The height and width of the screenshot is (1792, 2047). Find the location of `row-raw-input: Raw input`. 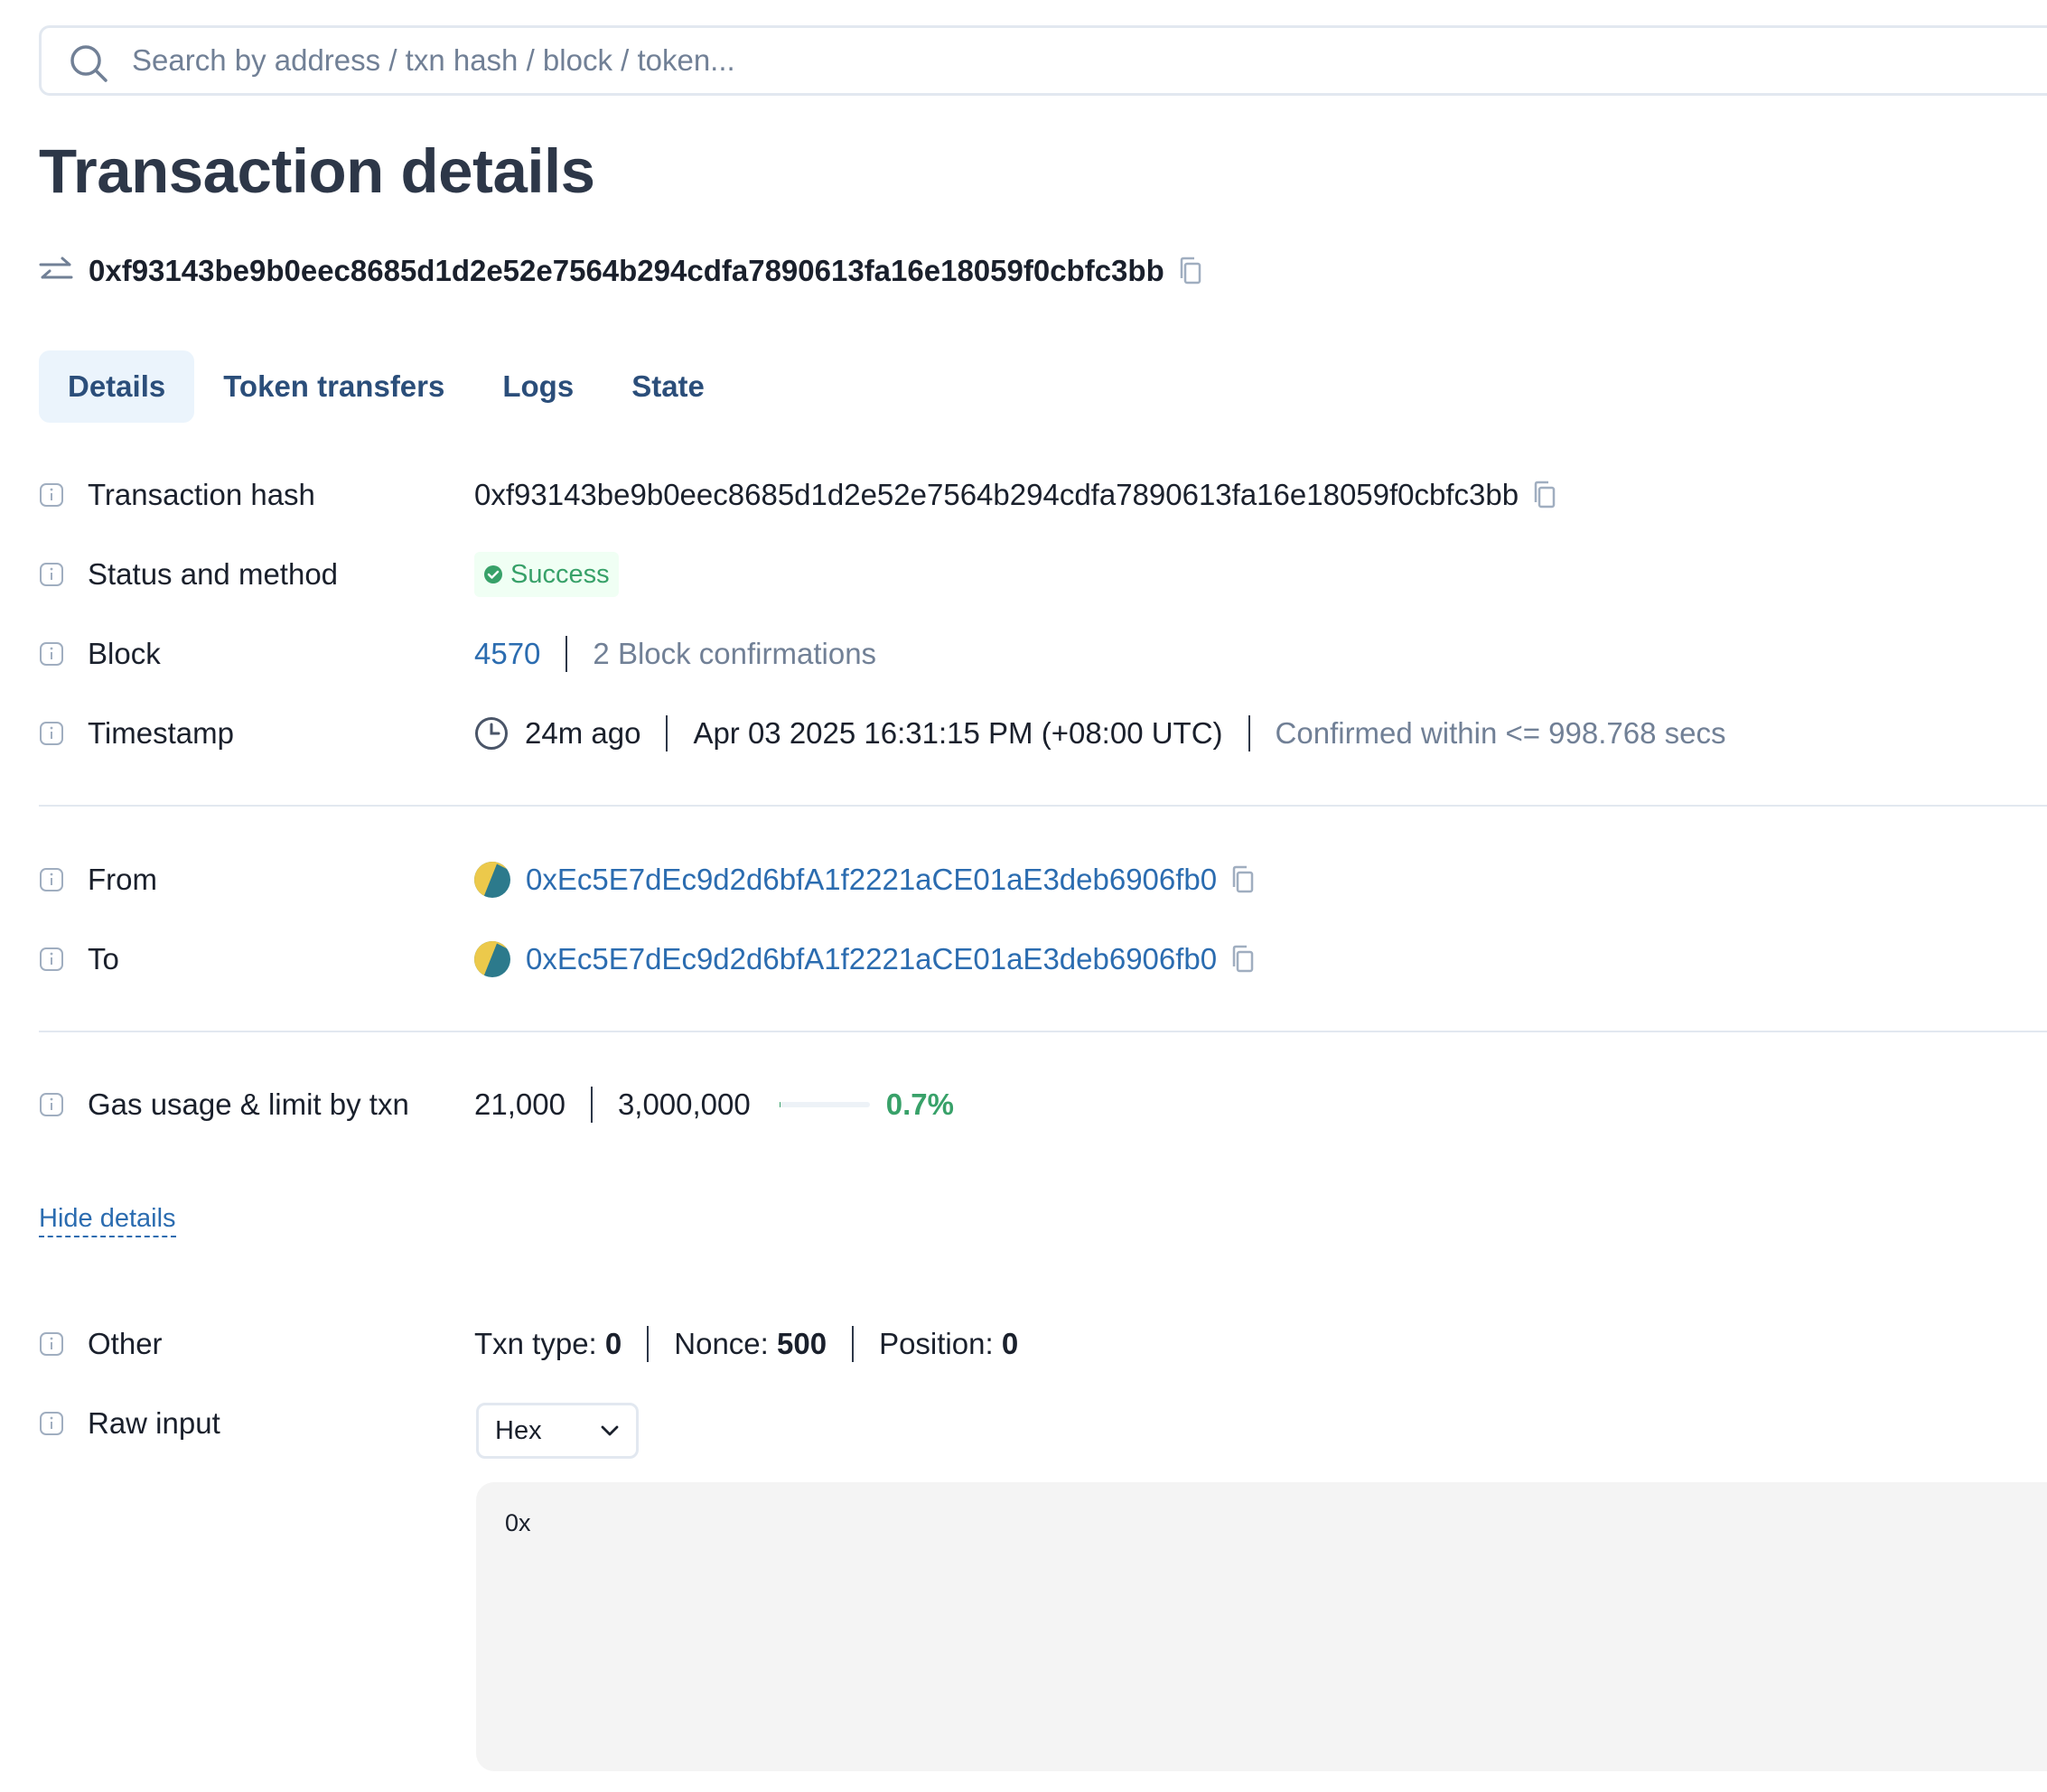

row-raw-input: Raw input is located at coordinates (1043, 1424).